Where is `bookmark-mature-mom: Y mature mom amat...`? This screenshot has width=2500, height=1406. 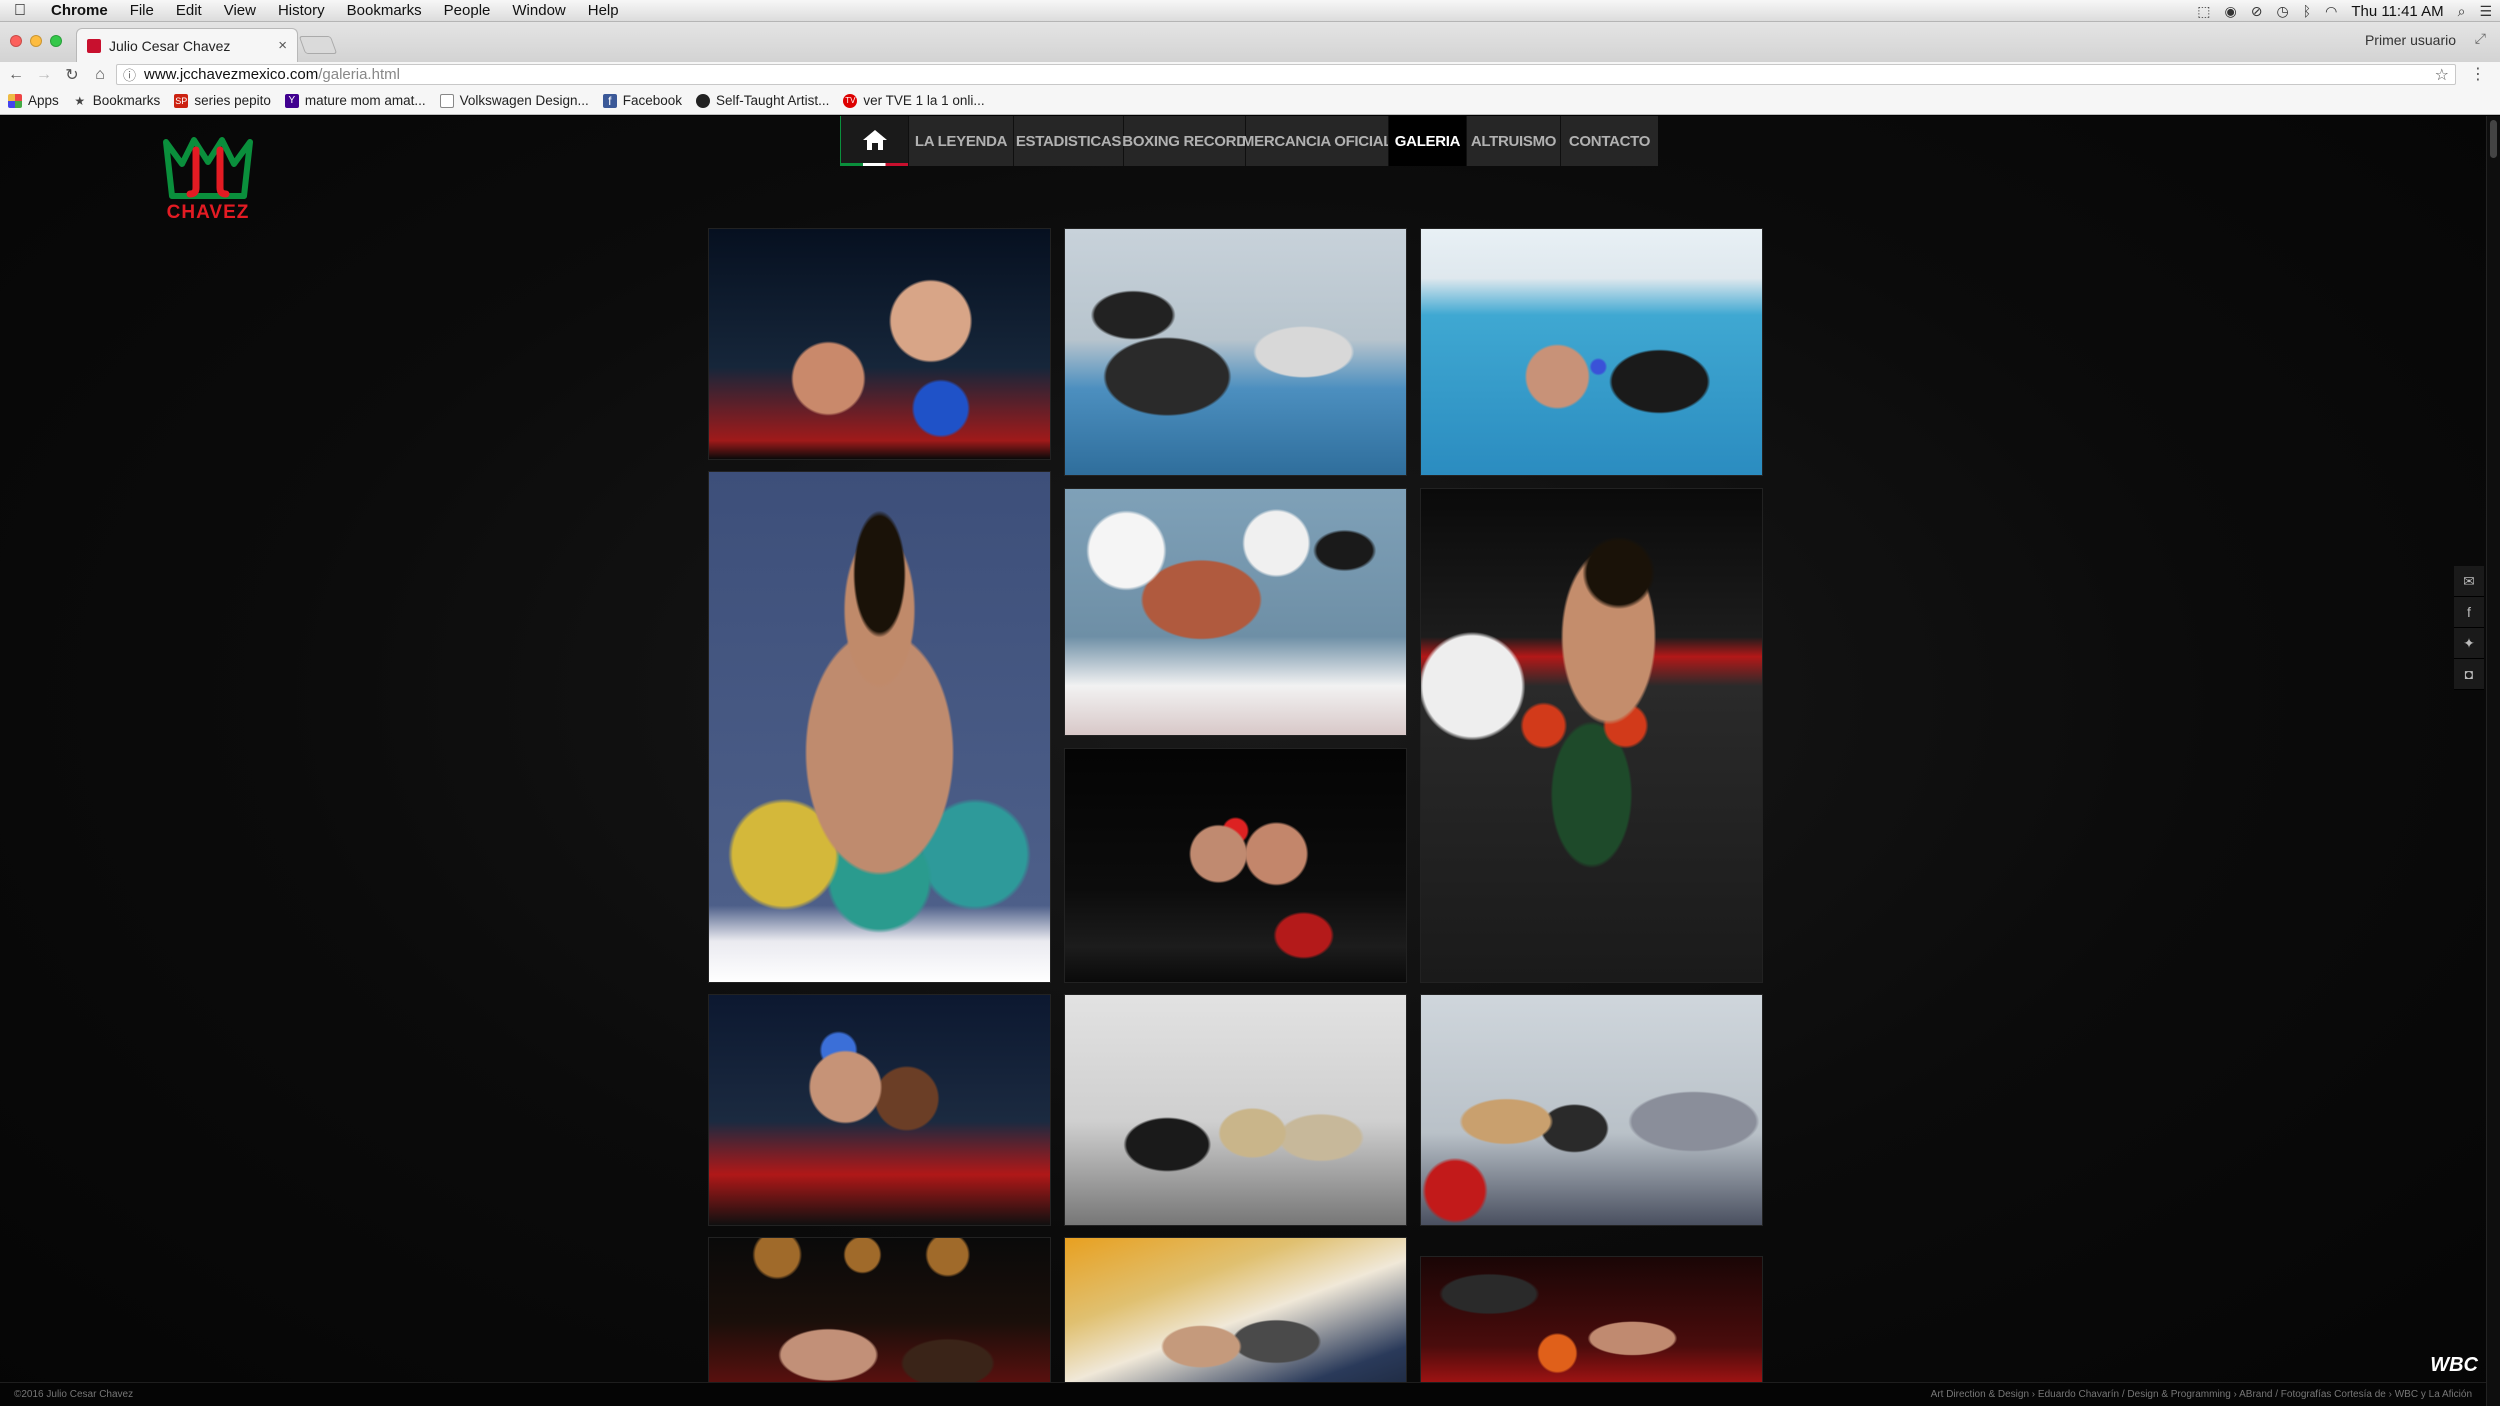
bookmark-mature-mom: Y mature mom amat... is located at coordinates (355, 100).